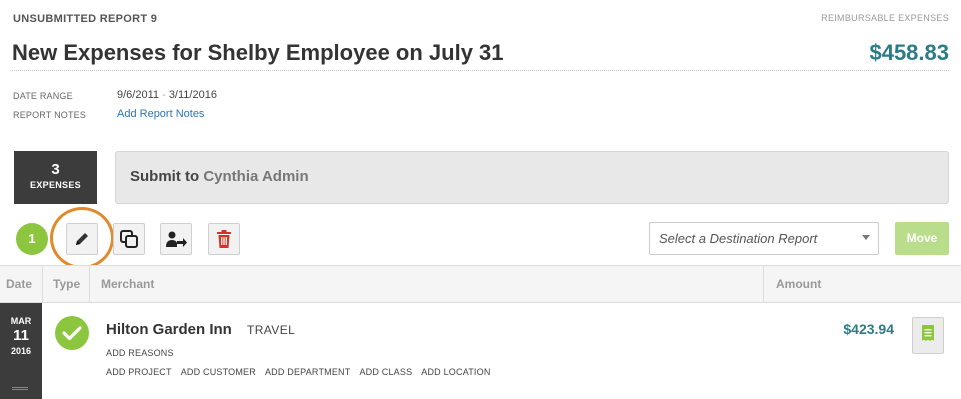  I want to click on add-department-link: ADD DEPARTMENT, so click(307, 372).